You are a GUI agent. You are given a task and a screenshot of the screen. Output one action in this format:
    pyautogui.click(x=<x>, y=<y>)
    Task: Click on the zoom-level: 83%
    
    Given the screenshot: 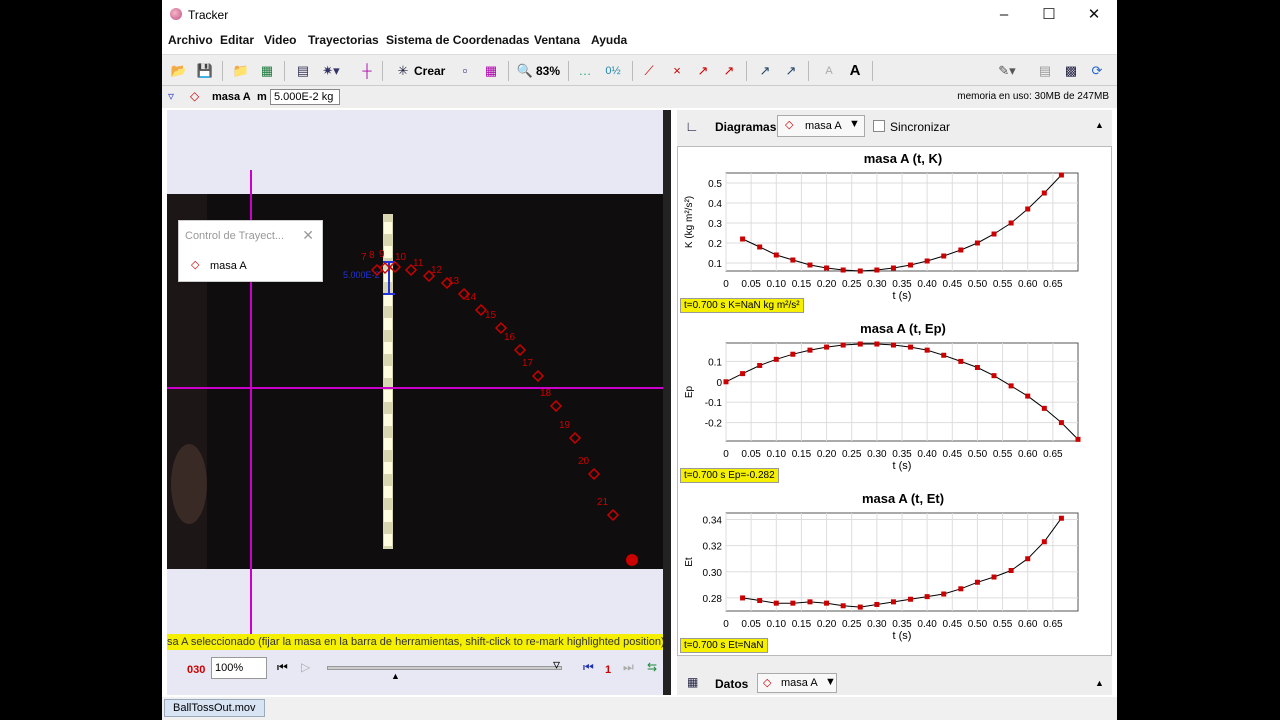 What is the action you would take?
    pyautogui.click(x=548, y=71)
    